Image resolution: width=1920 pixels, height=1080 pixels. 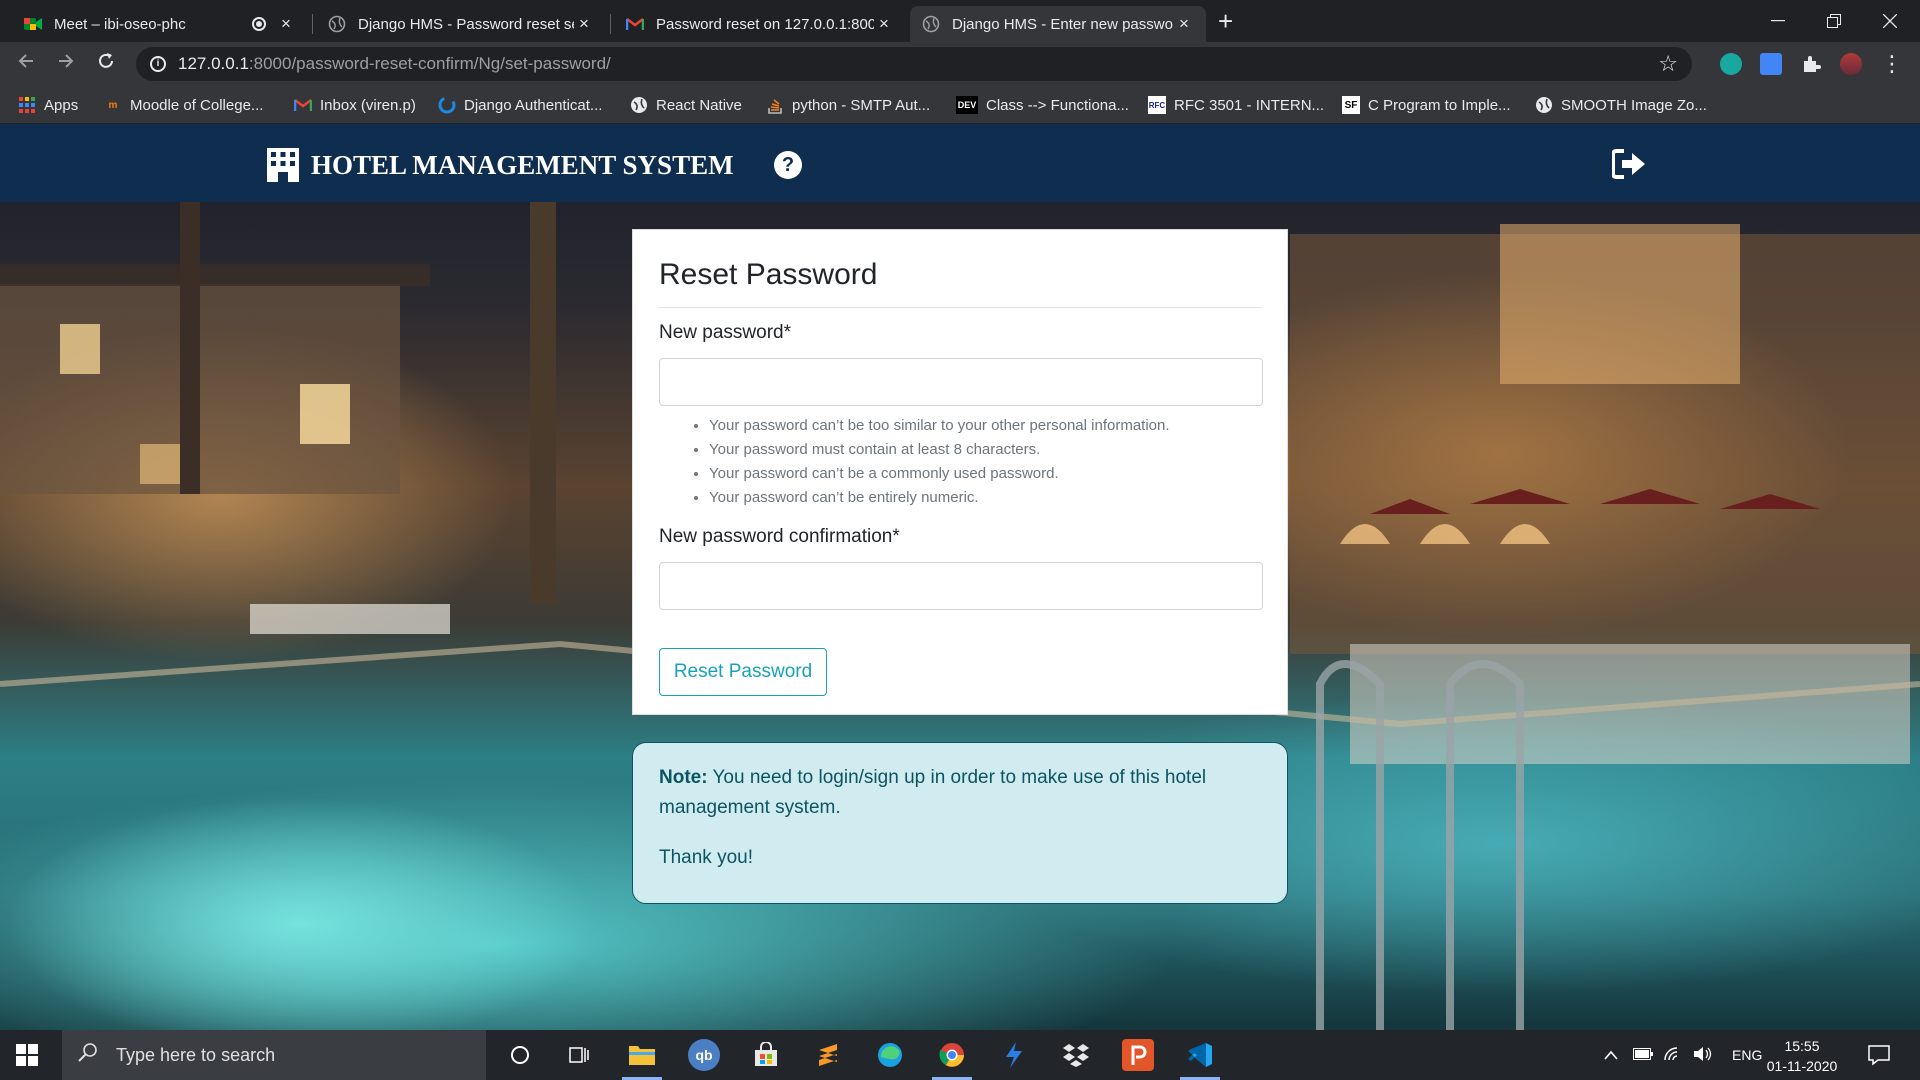 I want to click on rfc-icon: RFC, so click(x=1157, y=105).